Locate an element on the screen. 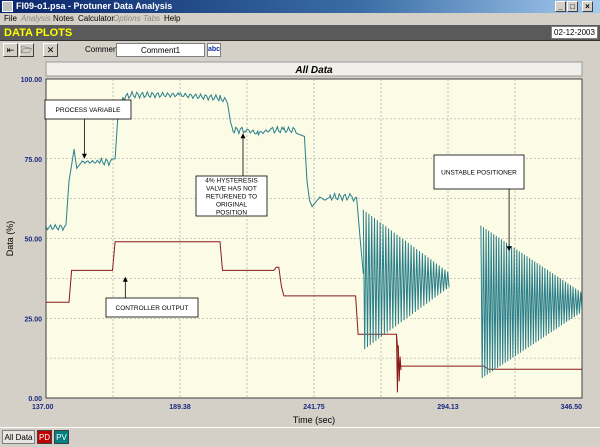  section-title: DATA PLOTS is located at coordinates (38, 33).